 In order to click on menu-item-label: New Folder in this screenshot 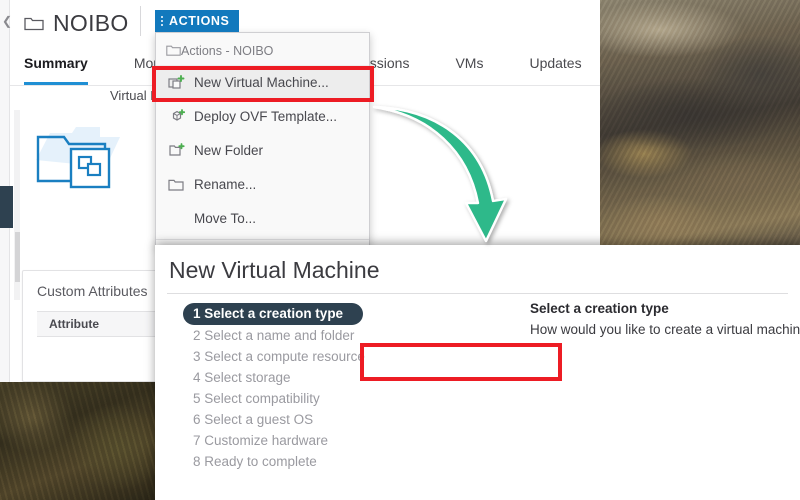, I will do `click(229, 150)`.